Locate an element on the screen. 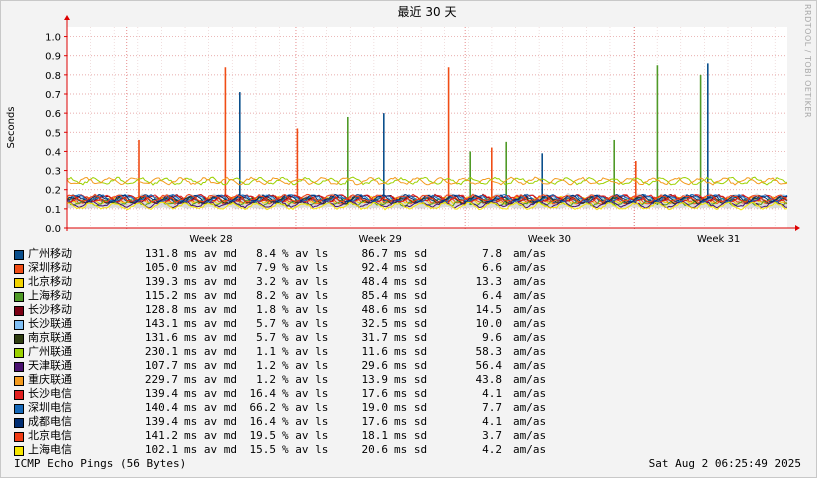 This screenshot has width=817, height=478. am-value: 7.7 is located at coordinates (492, 407).